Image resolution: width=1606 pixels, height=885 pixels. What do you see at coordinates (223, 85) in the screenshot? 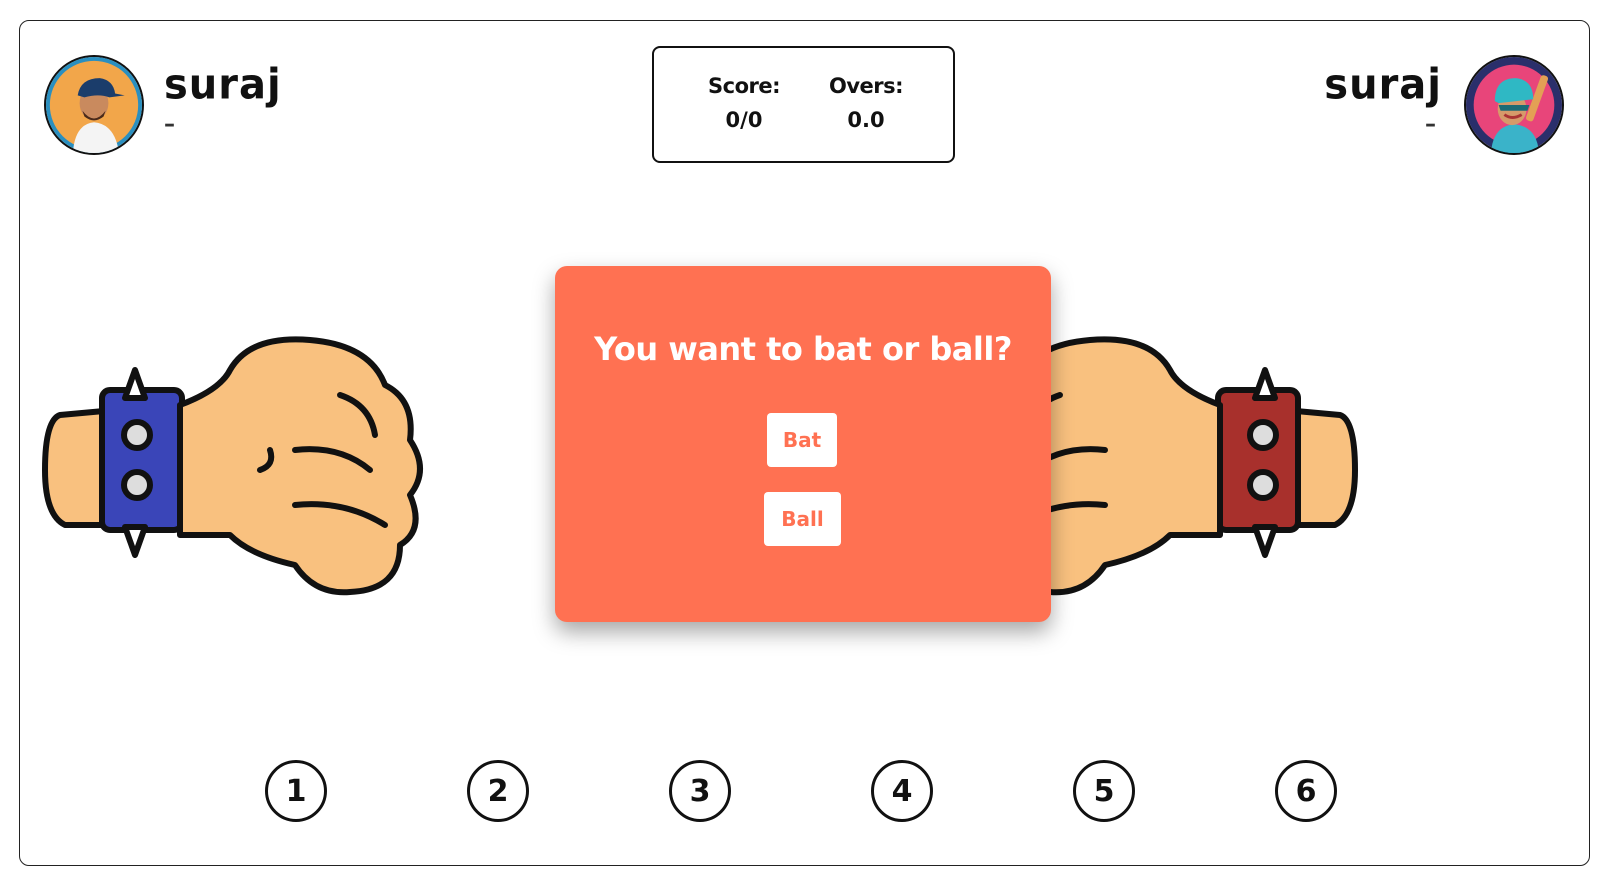
I see `player-left-name: suraj` at bounding box center [223, 85].